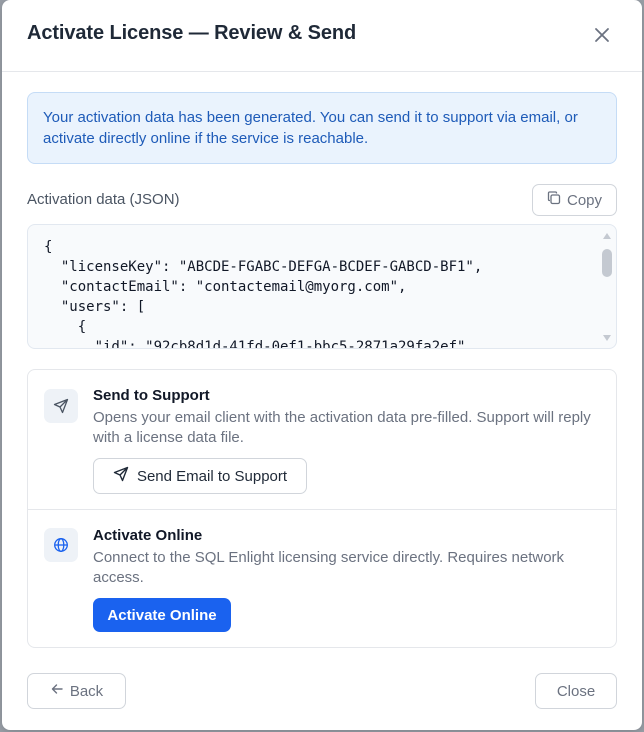 This screenshot has width=644, height=732. What do you see at coordinates (151, 395) in the screenshot?
I see `support-option-title: Send to Support` at bounding box center [151, 395].